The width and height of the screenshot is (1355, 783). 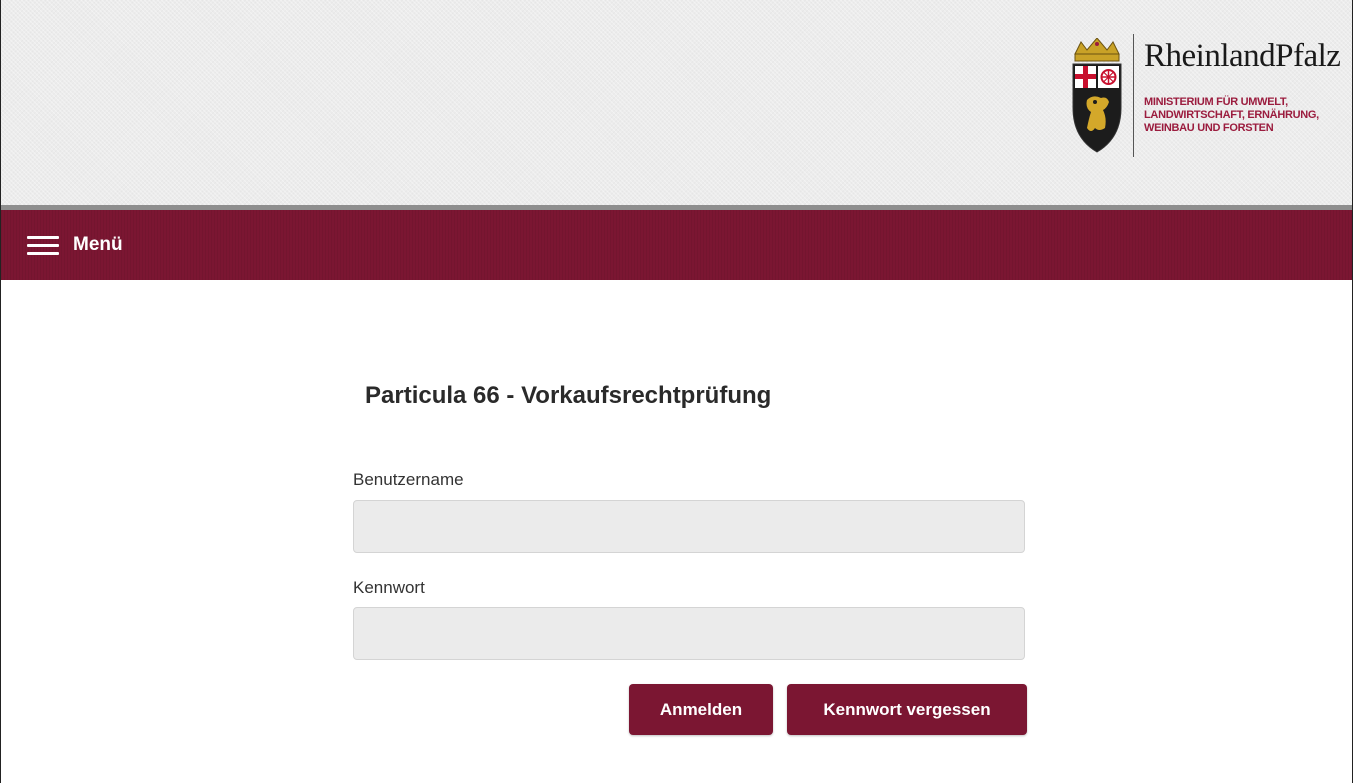 What do you see at coordinates (408, 479) in the screenshot?
I see `username-label: Benutzername` at bounding box center [408, 479].